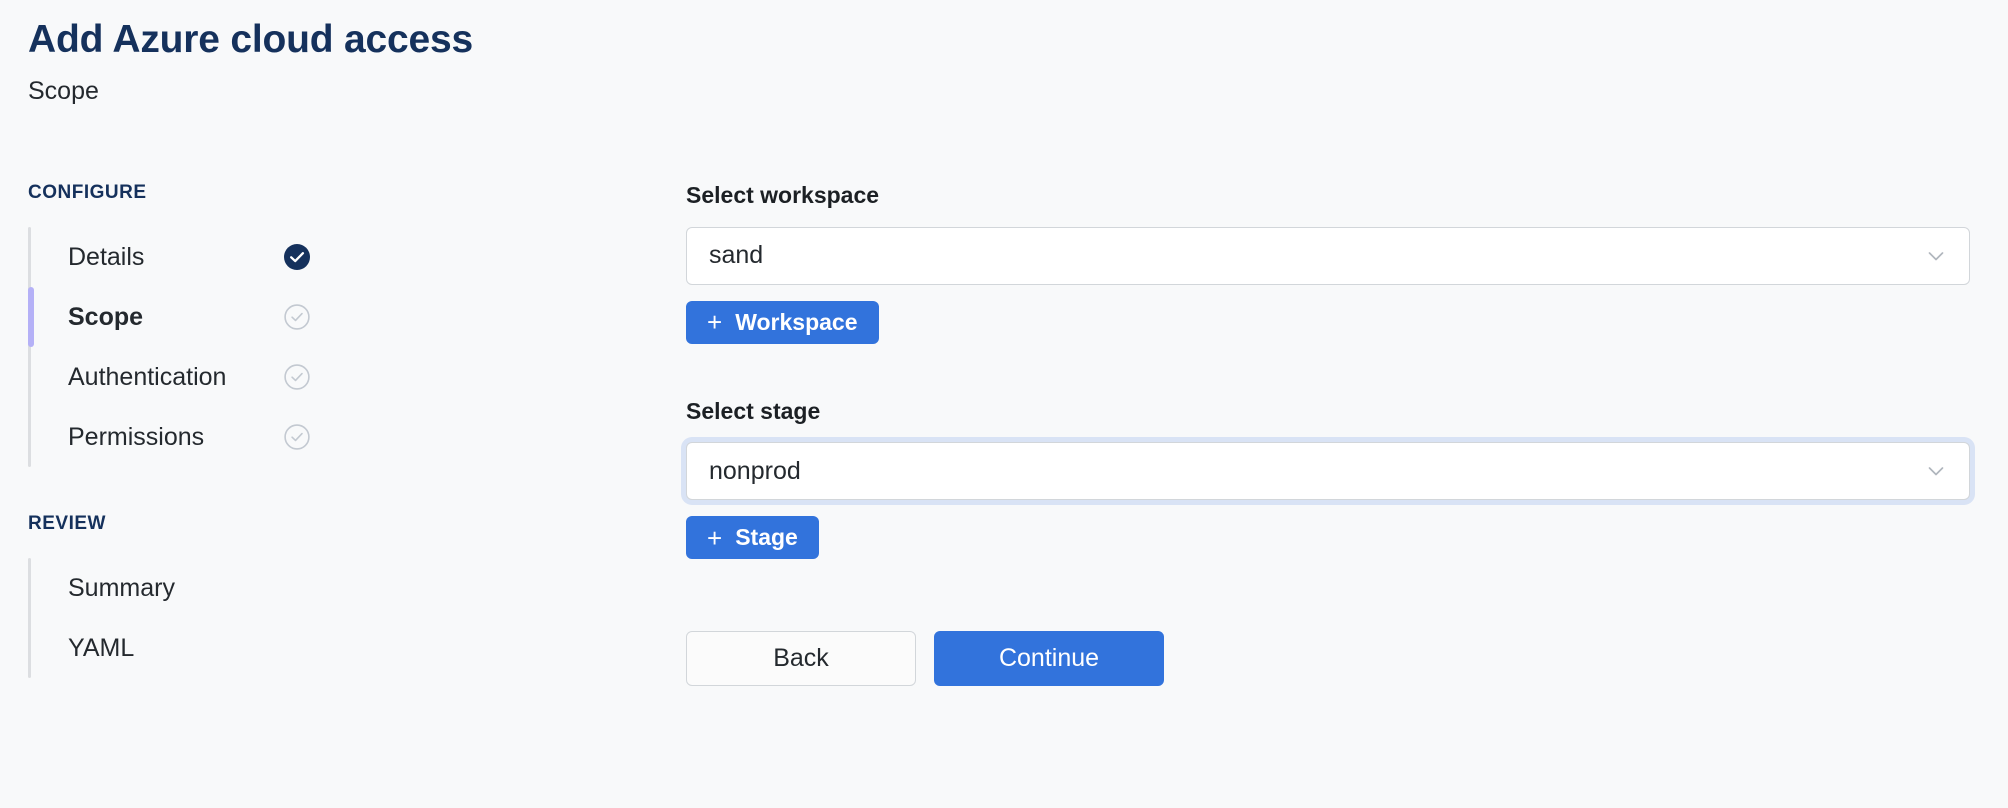 The image size is (2008, 808). What do you see at coordinates (766, 537) in the screenshot?
I see `add-stage-button-label: Stage` at bounding box center [766, 537].